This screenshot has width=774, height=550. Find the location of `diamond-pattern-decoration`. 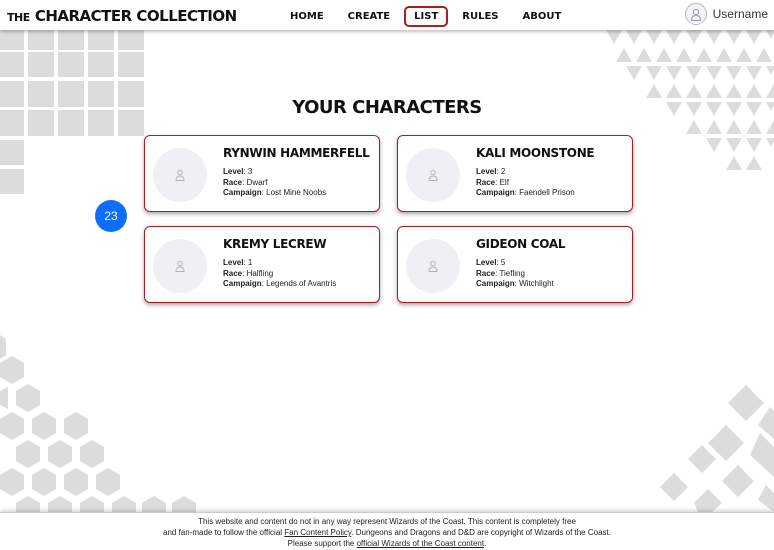

diamond-pattern-decoration is located at coordinates (717, 448).